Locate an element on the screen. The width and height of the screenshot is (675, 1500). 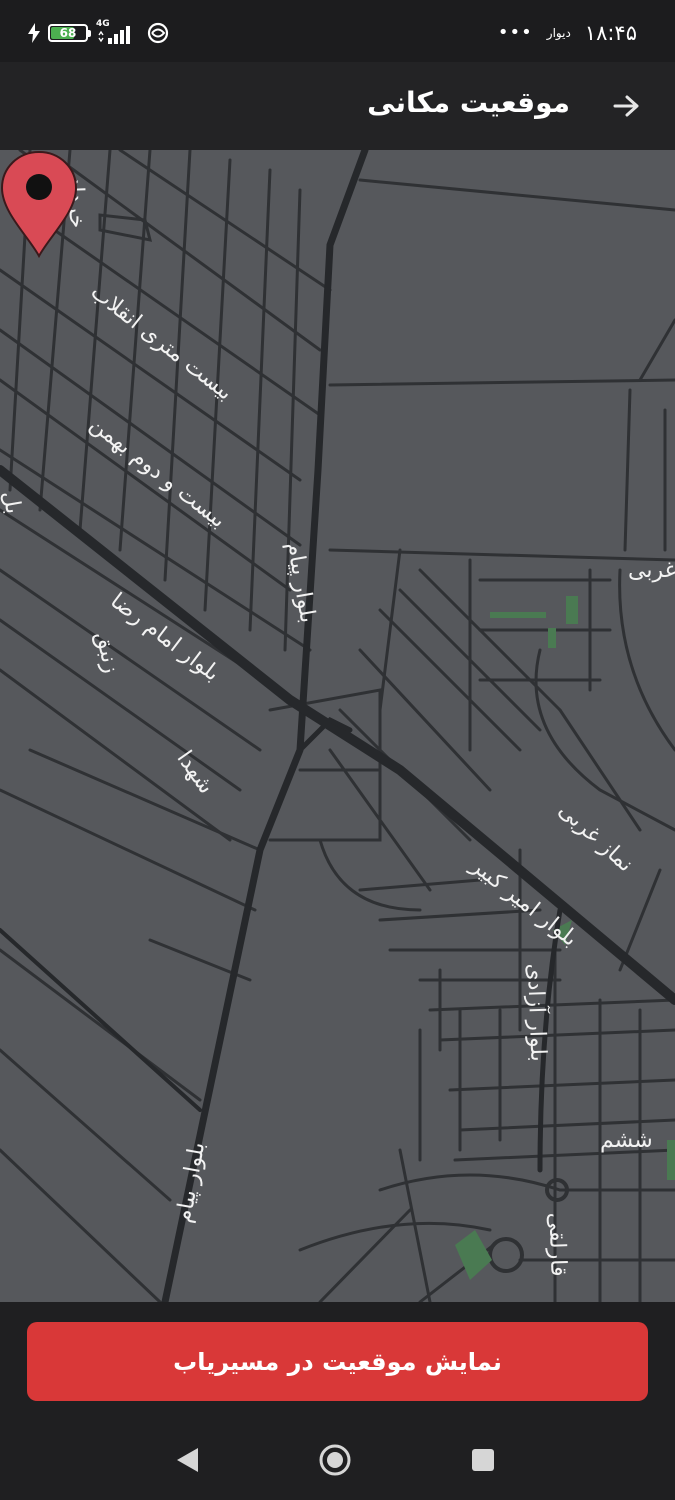
overflow-dots: ••• is located at coordinates (515, 32).